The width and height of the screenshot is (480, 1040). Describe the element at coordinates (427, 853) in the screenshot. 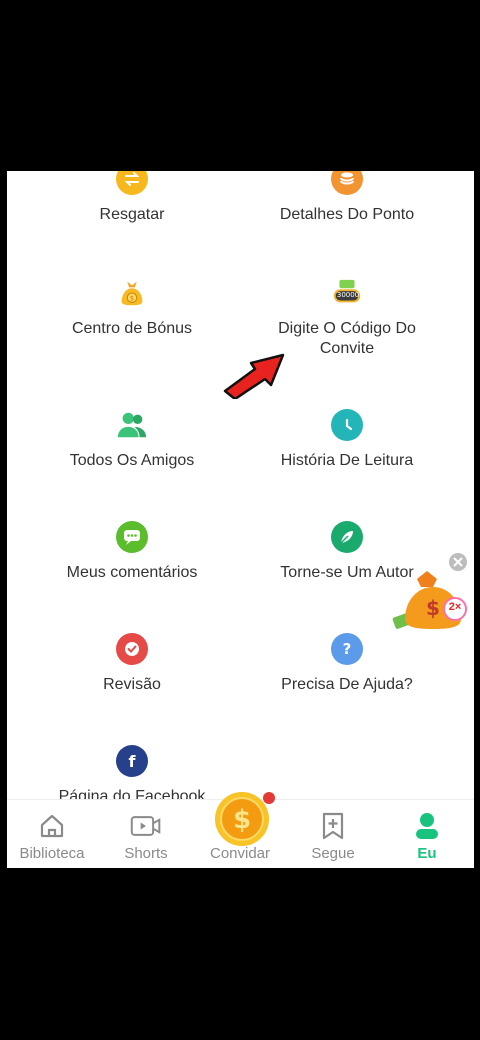

I see `tab-label: Eu` at that location.